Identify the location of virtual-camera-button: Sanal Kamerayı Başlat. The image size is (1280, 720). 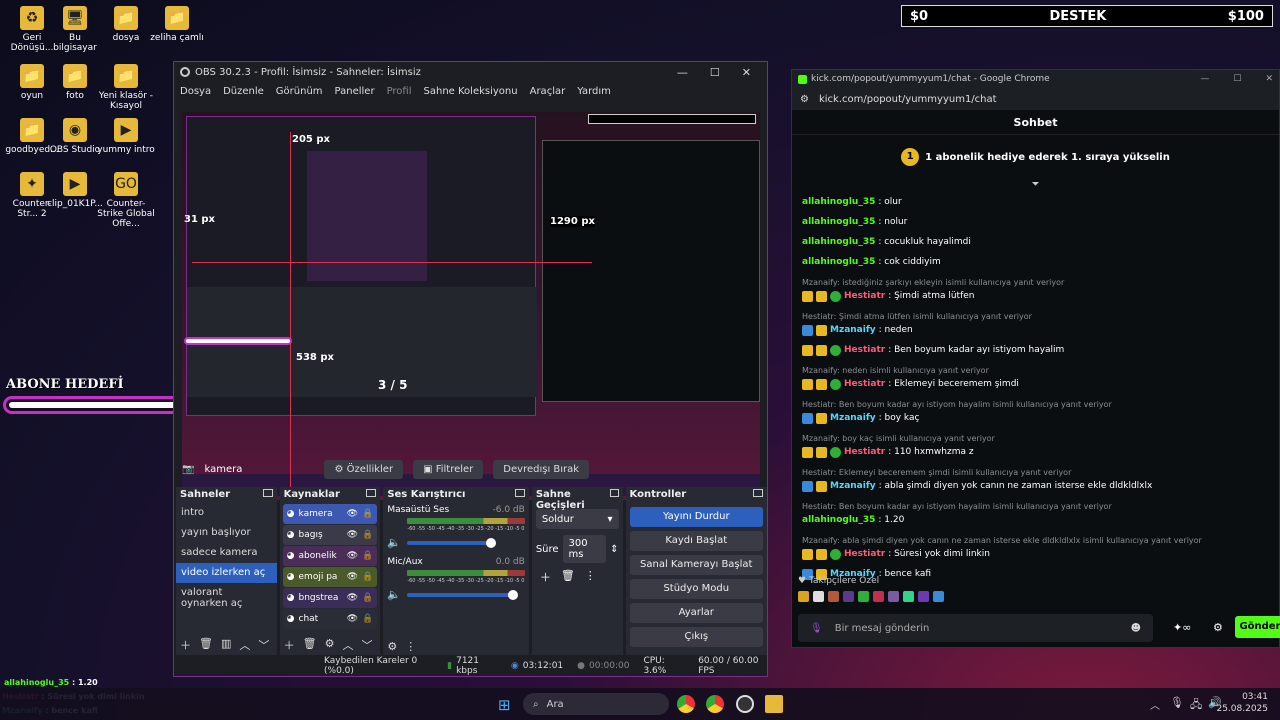
(696, 565).